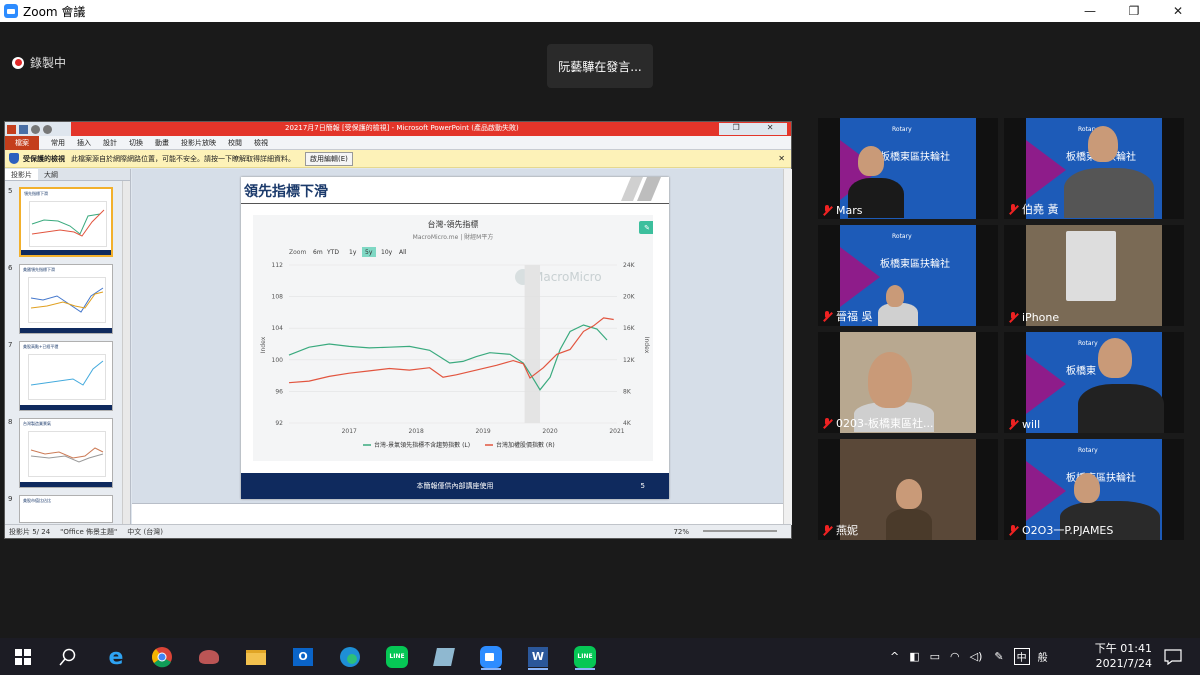 The image size is (1200, 675). What do you see at coordinates (39, 269) in the screenshot?
I see `thumb-title: 美國領先指標下滑` at bounding box center [39, 269].